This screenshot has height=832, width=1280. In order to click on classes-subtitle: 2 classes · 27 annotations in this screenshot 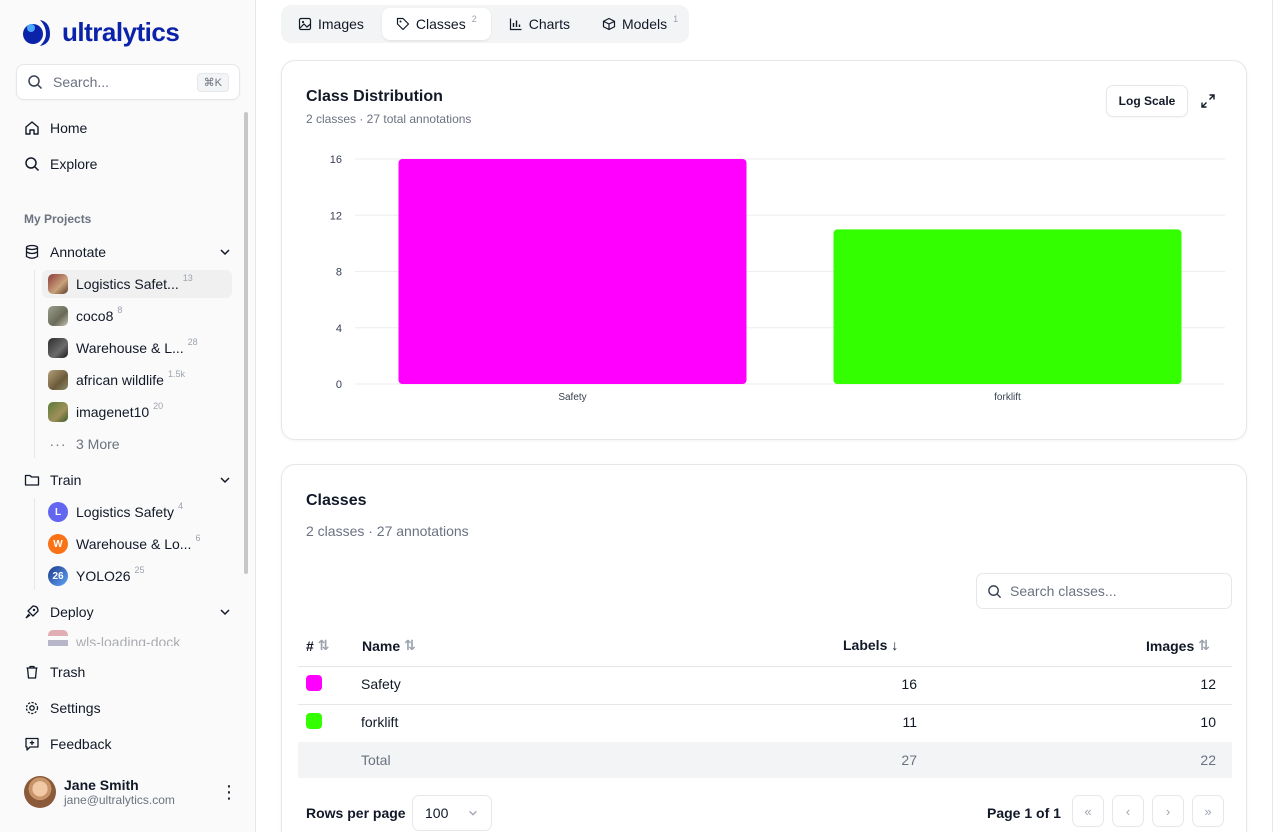, I will do `click(387, 531)`.